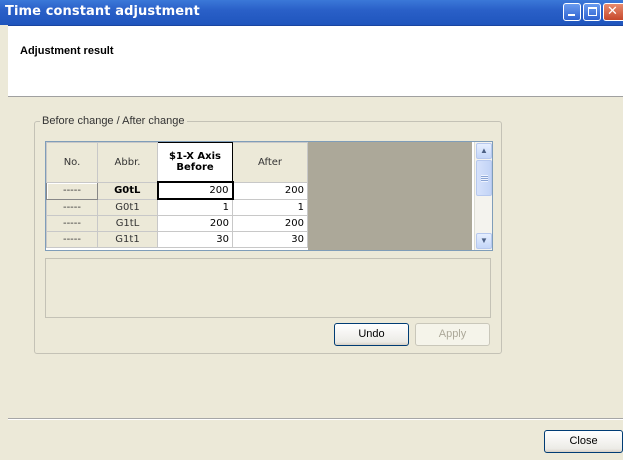 This screenshot has height=460, width=623. What do you see at coordinates (72, 162) in the screenshot?
I see `column-header-no: No.` at bounding box center [72, 162].